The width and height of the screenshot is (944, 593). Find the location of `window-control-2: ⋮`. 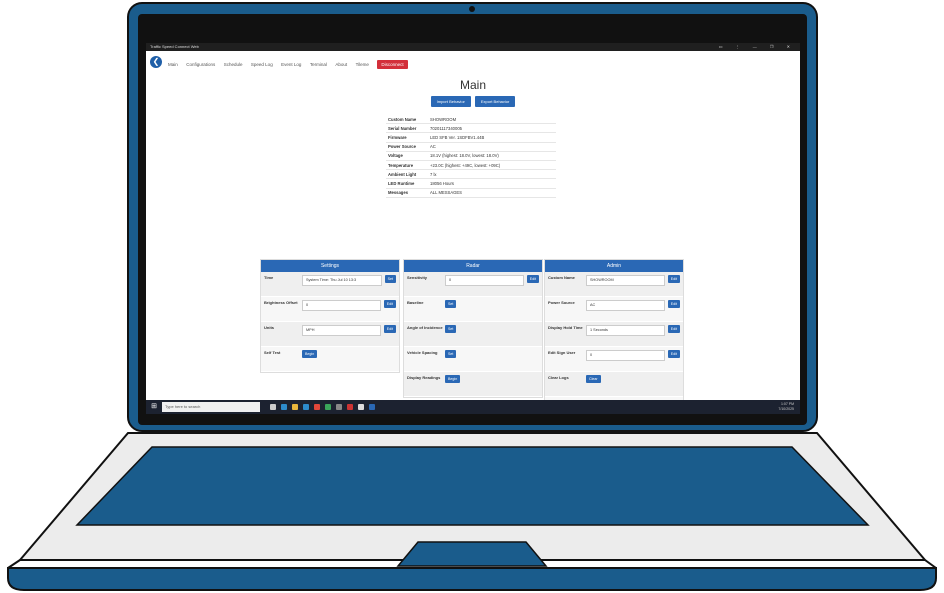

window-control-2: ⋮ is located at coordinates (741, 46).